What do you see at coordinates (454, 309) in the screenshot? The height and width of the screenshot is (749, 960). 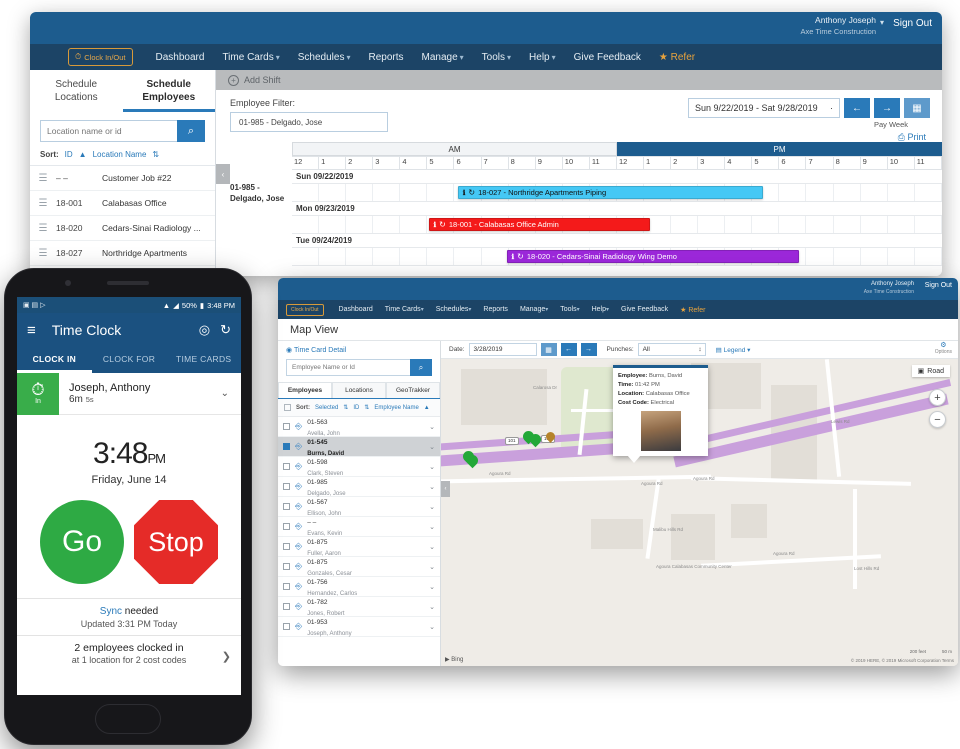 I see `nav-item-schedules: Schedules▾` at bounding box center [454, 309].